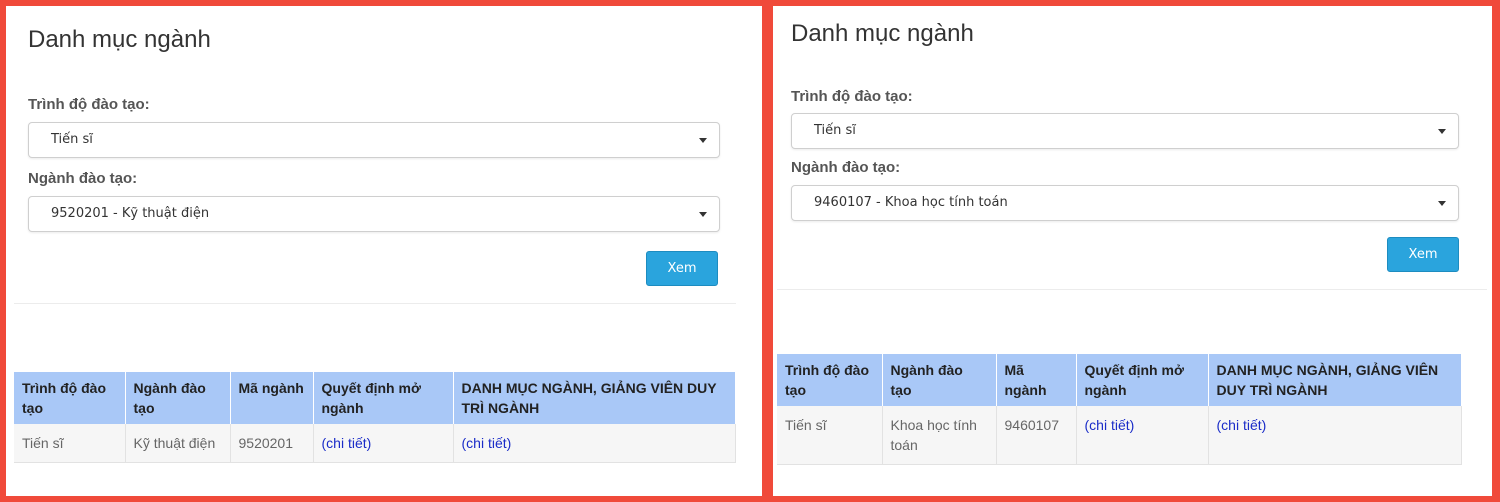  Describe the element at coordinates (1036, 435) in the screenshot. I see `cell-code: 9460107` at that location.